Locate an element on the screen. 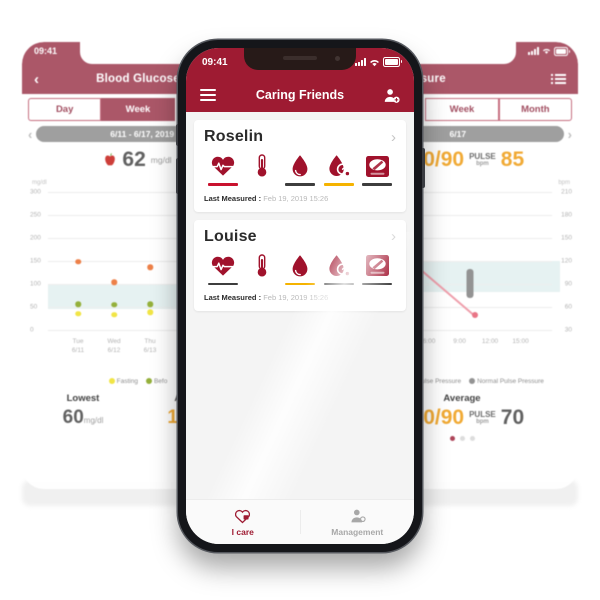  segment-day: Day is located at coordinates (65, 109).